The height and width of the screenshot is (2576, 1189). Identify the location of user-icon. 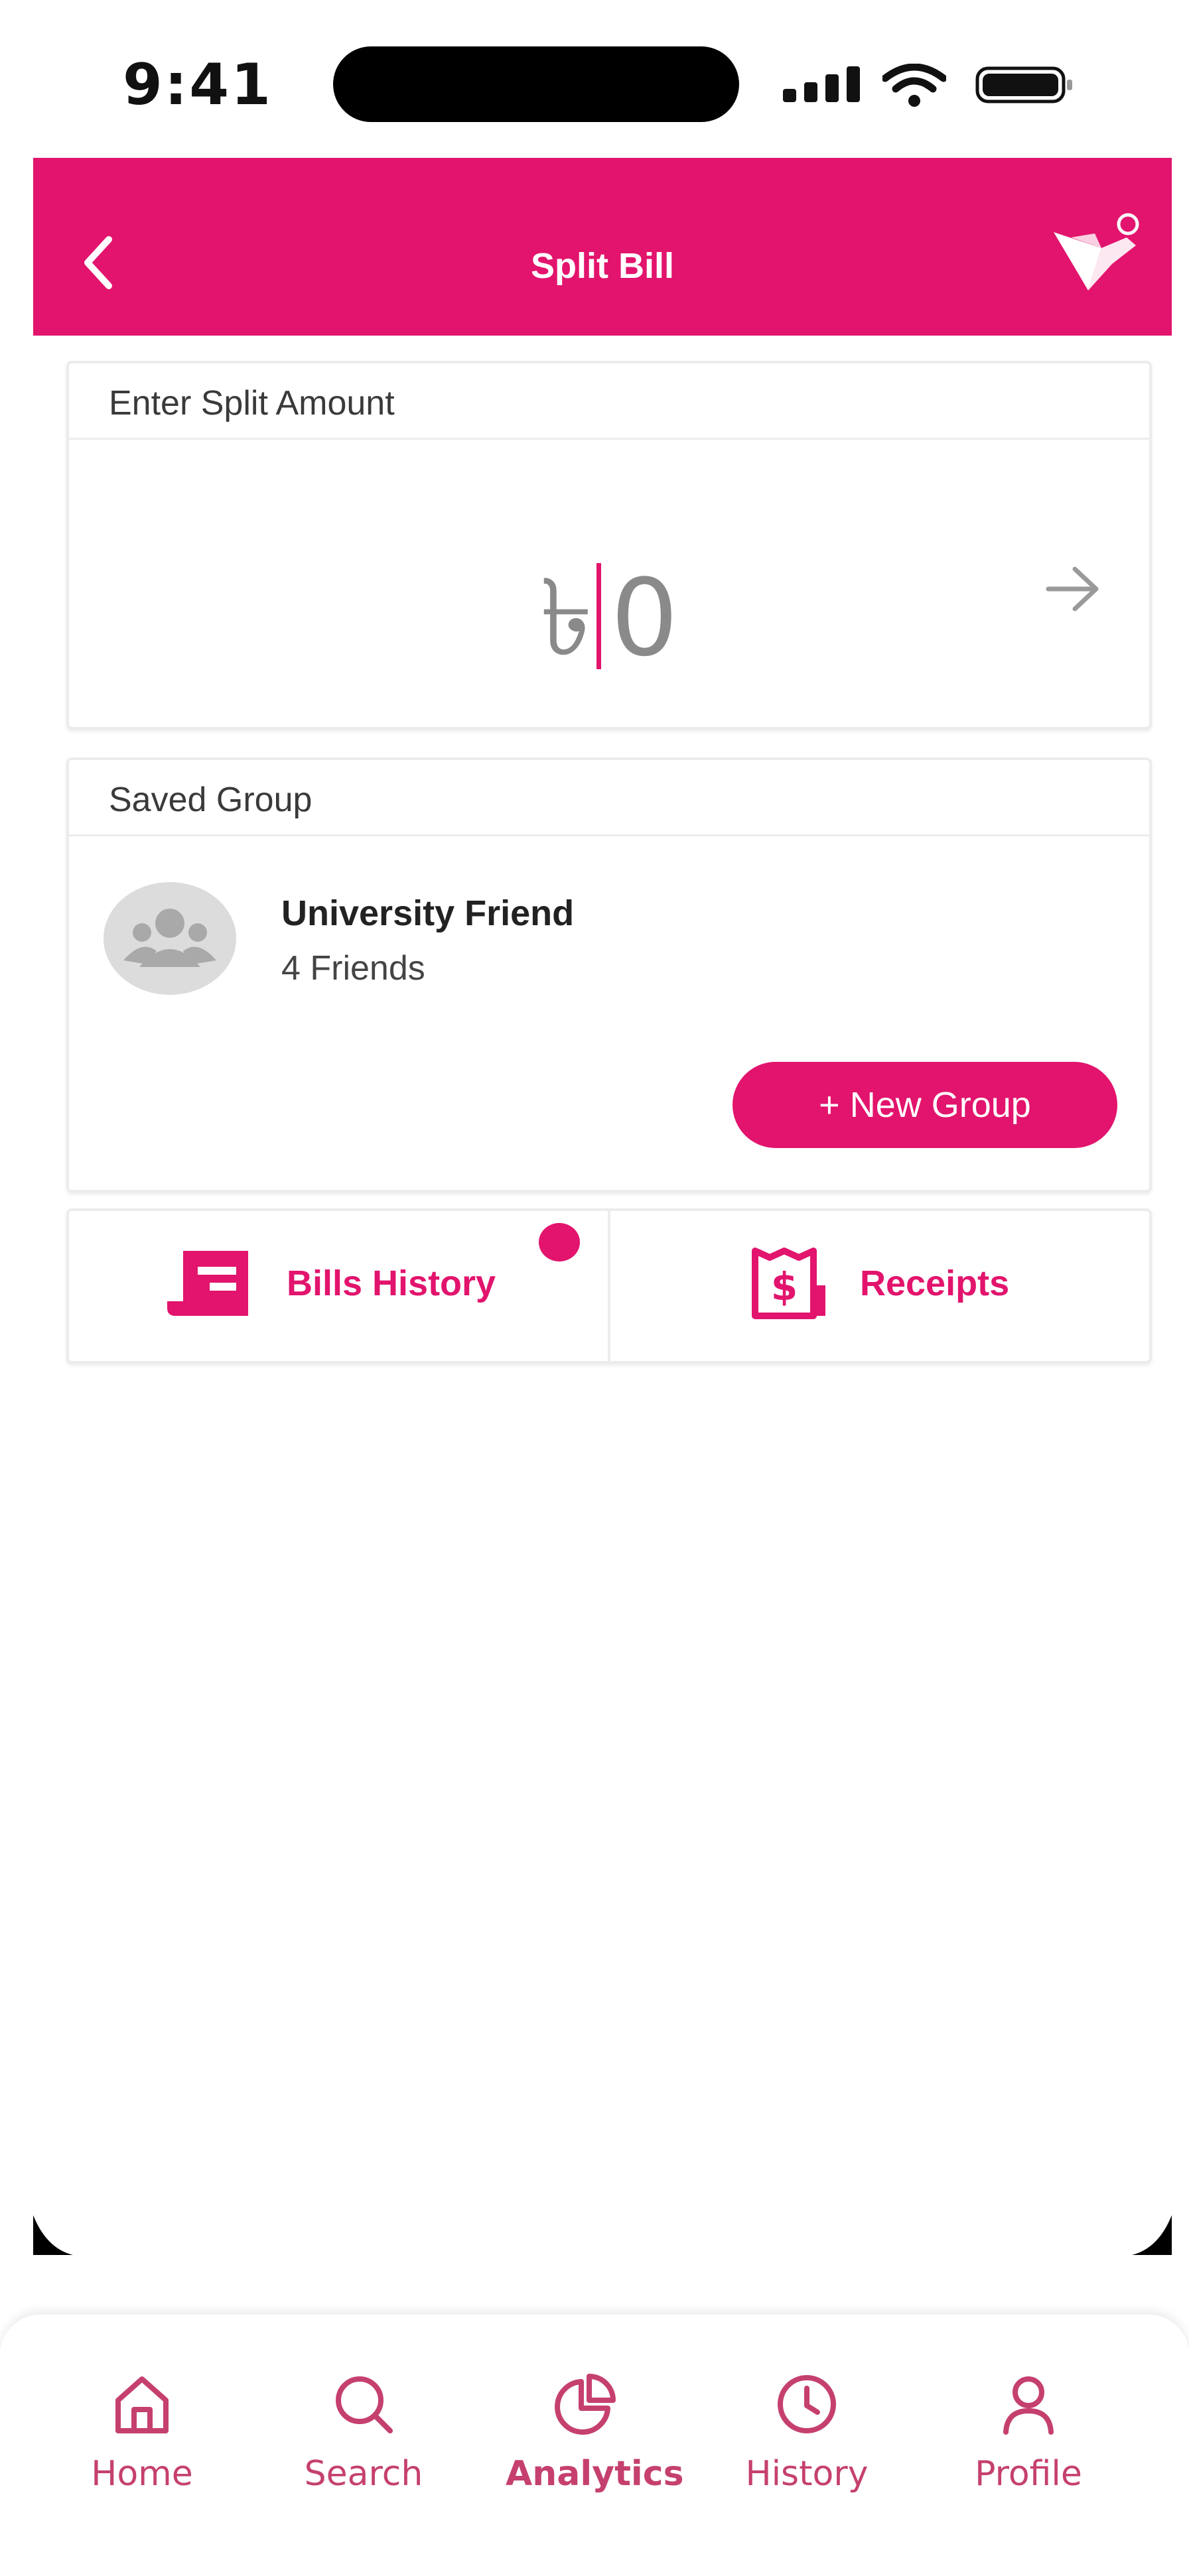
(1028, 2406).